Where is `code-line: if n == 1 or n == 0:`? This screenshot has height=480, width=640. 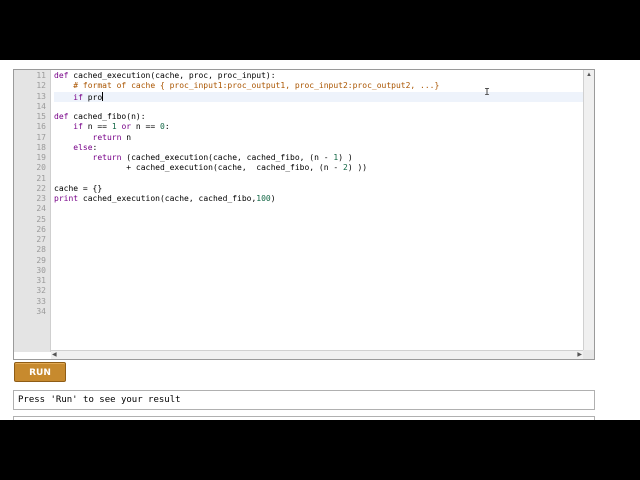 code-line: if n == 1 or n == 0: is located at coordinates (112, 127).